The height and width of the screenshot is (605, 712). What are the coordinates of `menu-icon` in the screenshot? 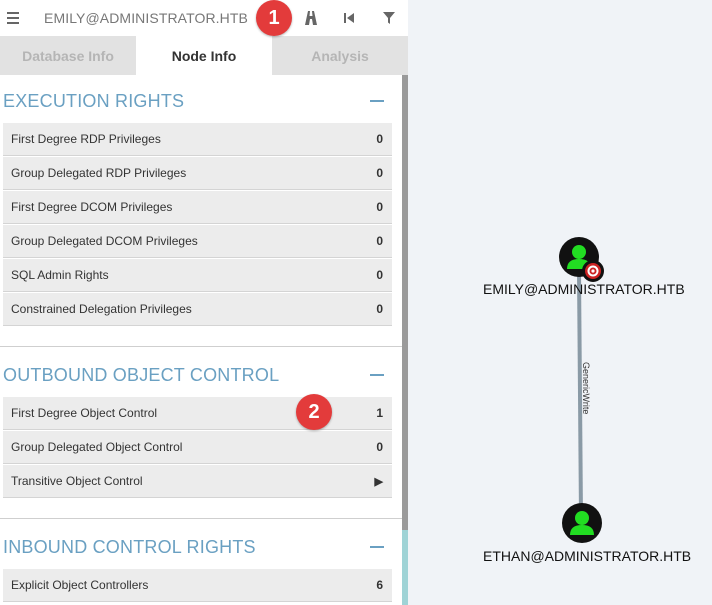 It's located at (13, 18).